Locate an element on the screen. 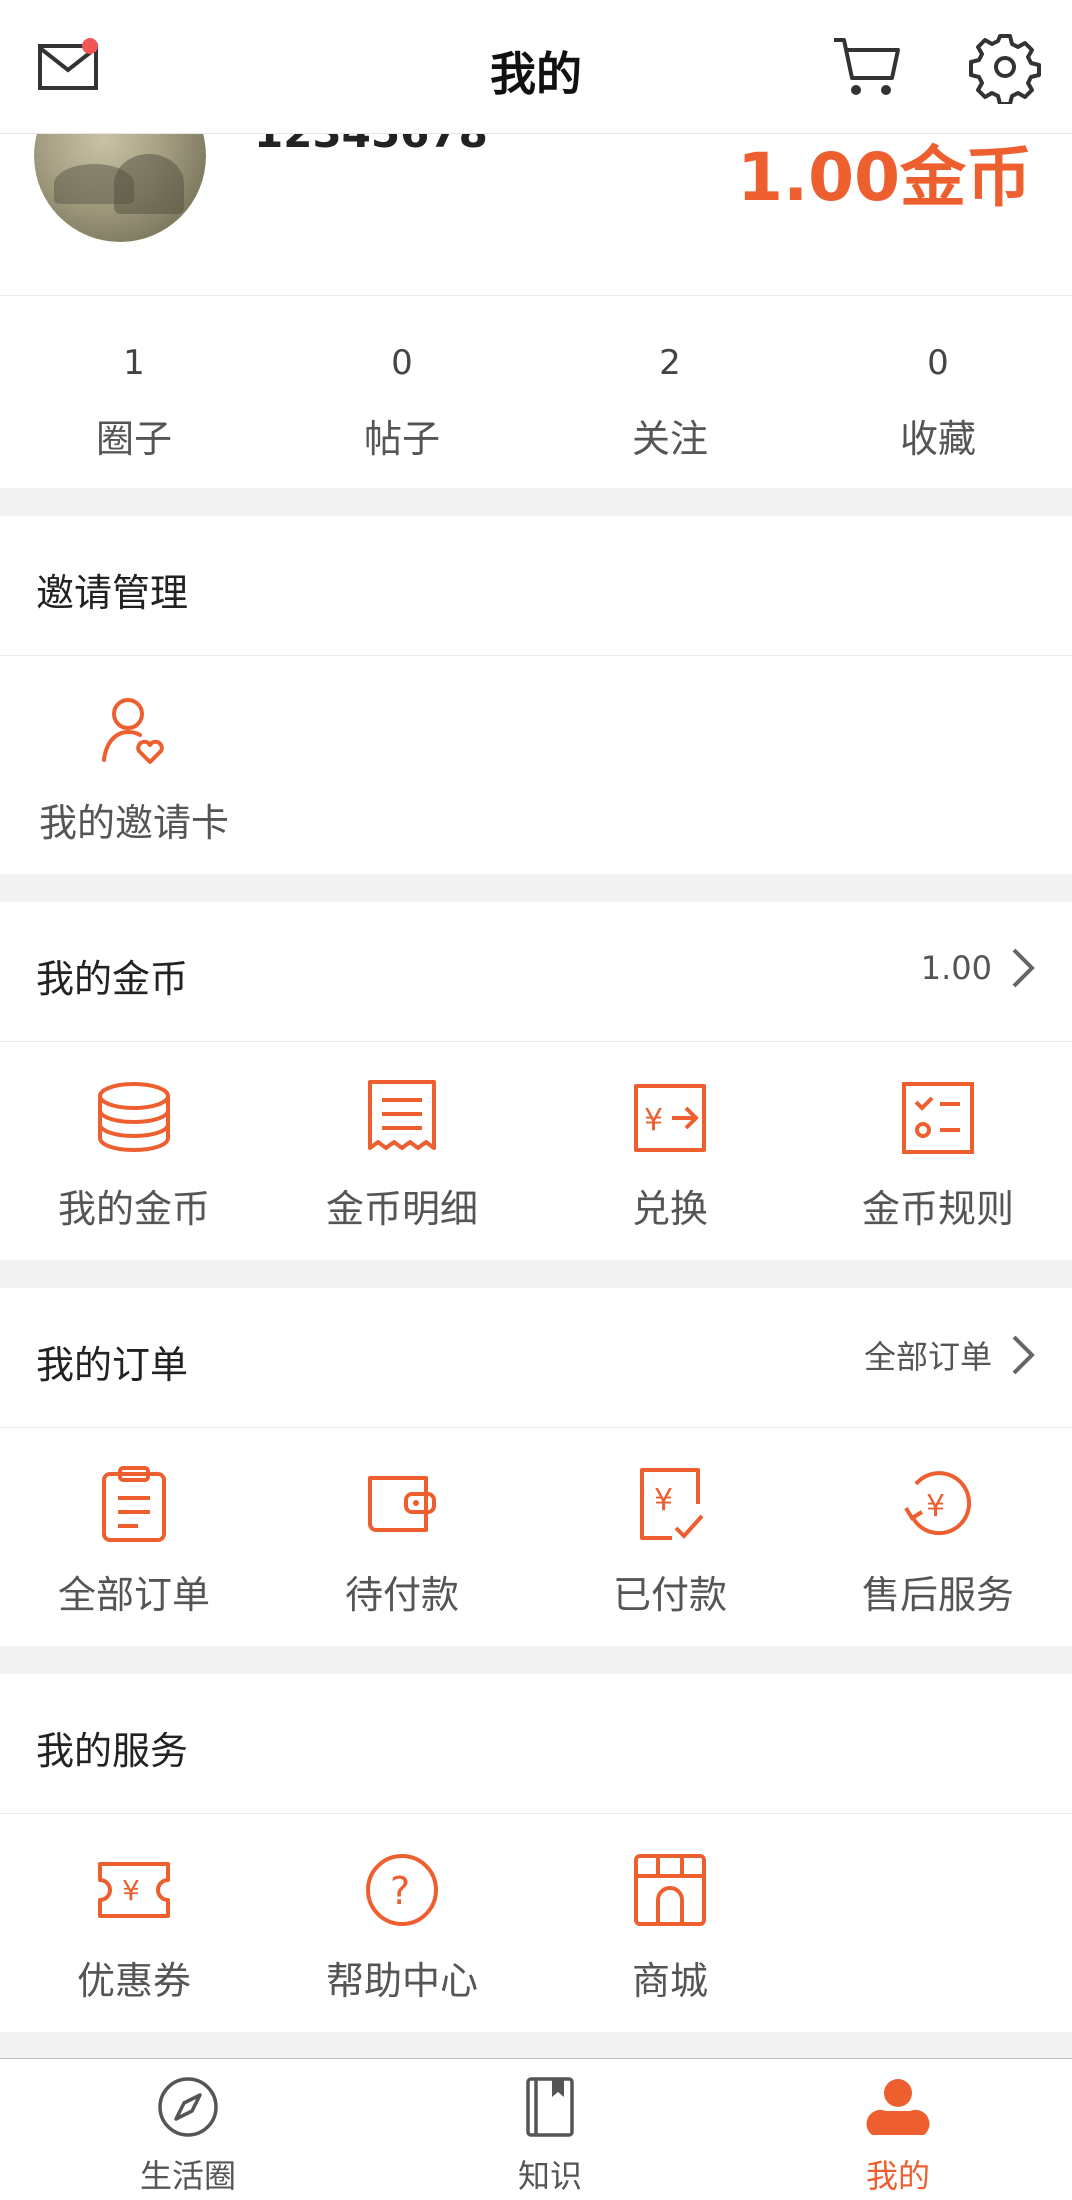  tab-label: 知识 is located at coordinates (549, 2176).